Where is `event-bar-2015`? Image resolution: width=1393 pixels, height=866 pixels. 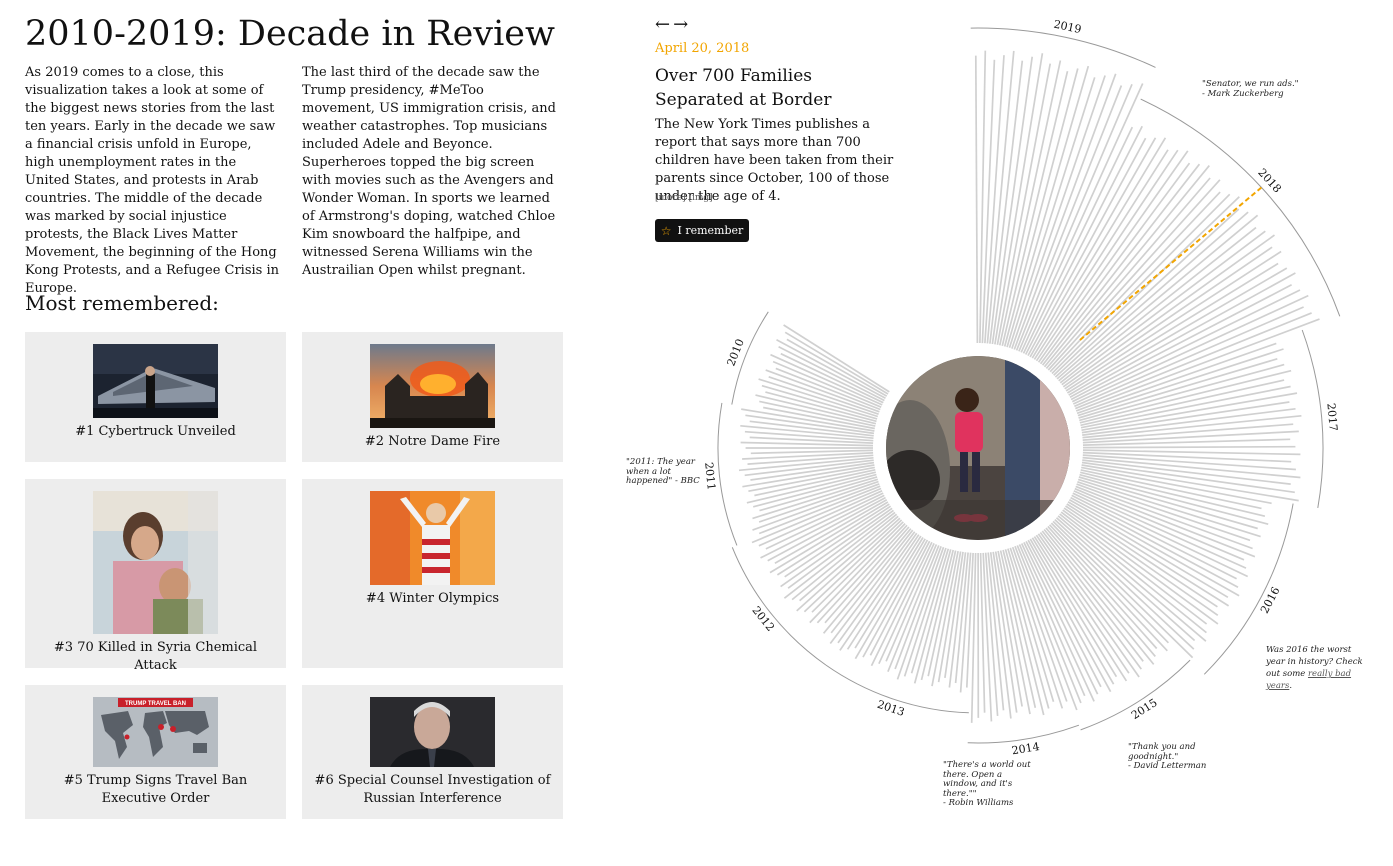
event-bar-2015 is located at coordinates (1072, 611).